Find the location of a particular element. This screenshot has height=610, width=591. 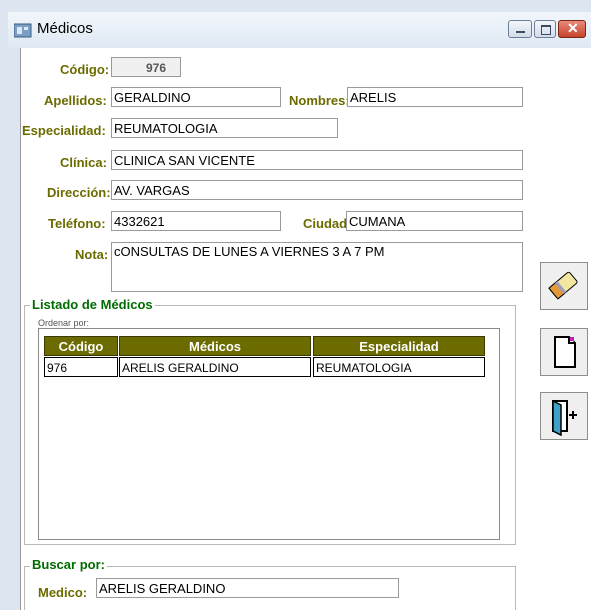

maximize-button is located at coordinates (545, 29).